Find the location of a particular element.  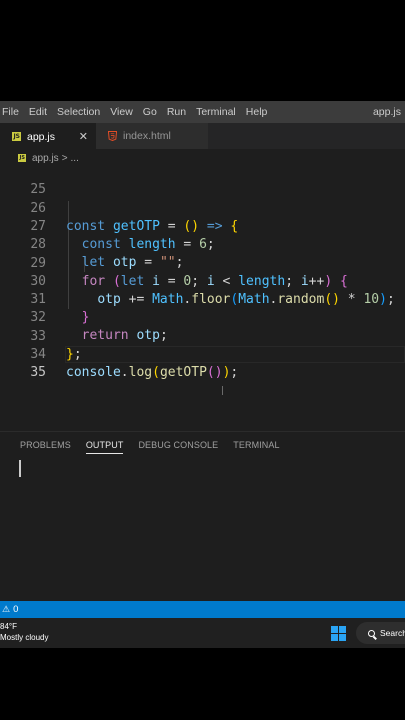

menu-go: Go is located at coordinates (150, 112).